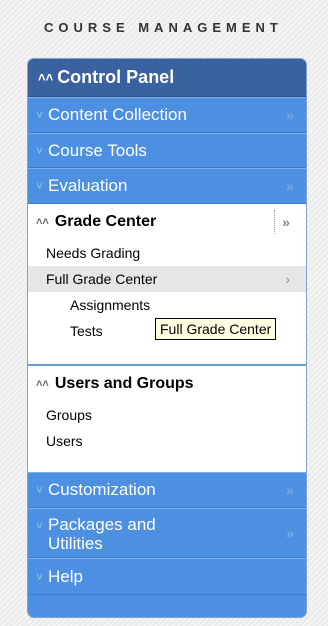  What do you see at coordinates (102, 524) in the screenshot?
I see `menu-item-label-line1: Packages and` at bounding box center [102, 524].